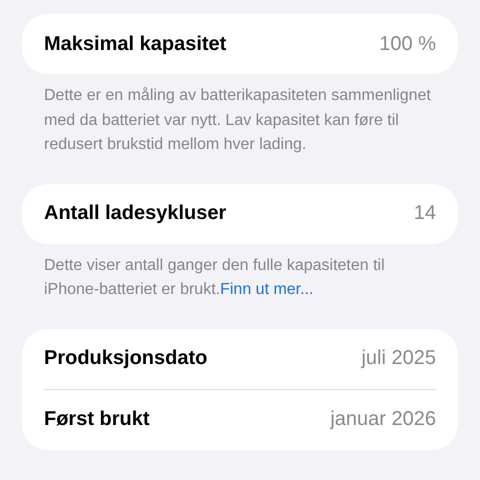  I want to click on row-label: Først brukt, so click(97, 419).